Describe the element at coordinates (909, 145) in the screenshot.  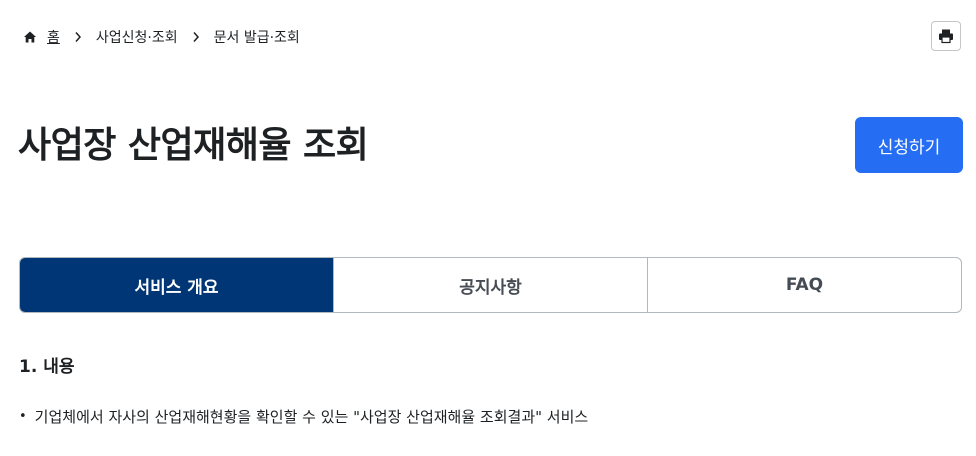
I see `apply-button: 신청하기` at that location.